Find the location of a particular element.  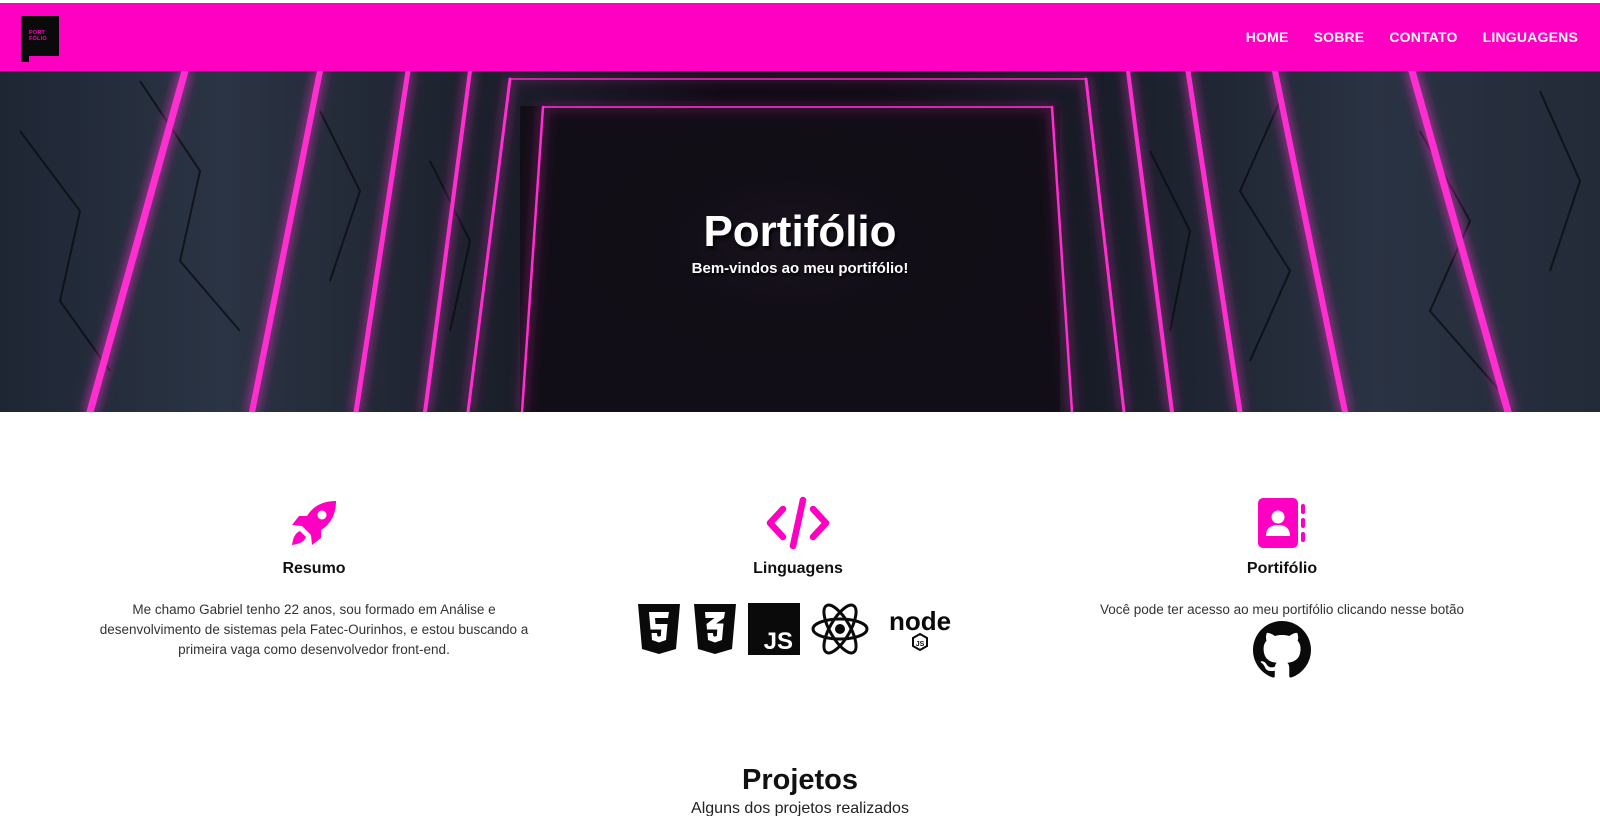

main-nav: HOME SOBRE CONTATO LINGUAGENS is located at coordinates (1412, 37).